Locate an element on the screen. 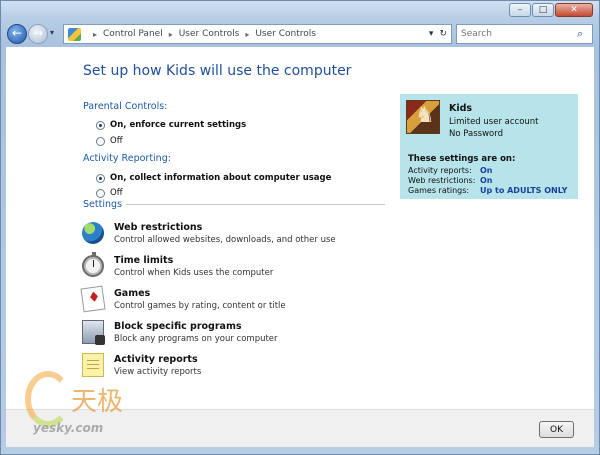 The height and width of the screenshot is (455, 600). close-button: ✕ is located at coordinates (574, 10).